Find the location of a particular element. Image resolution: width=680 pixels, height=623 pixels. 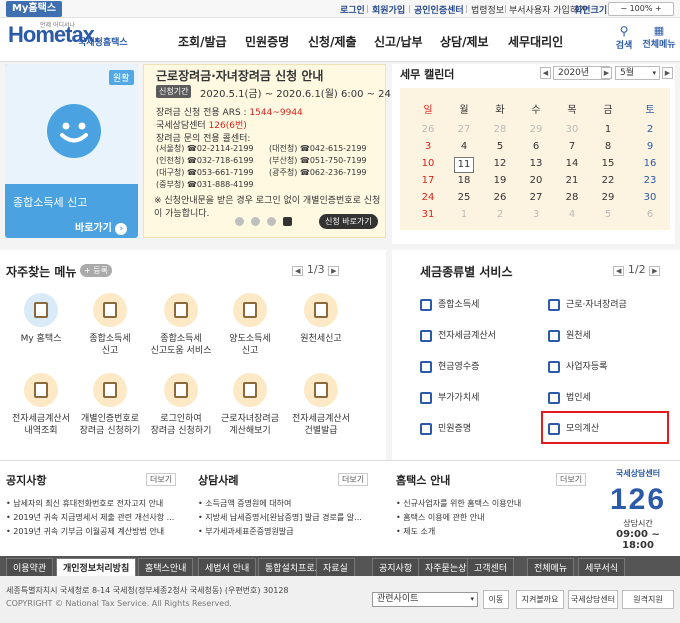

income-tax-card: 원활 종합소득세 신고 바로가기 › is located at coordinates (71, 151).